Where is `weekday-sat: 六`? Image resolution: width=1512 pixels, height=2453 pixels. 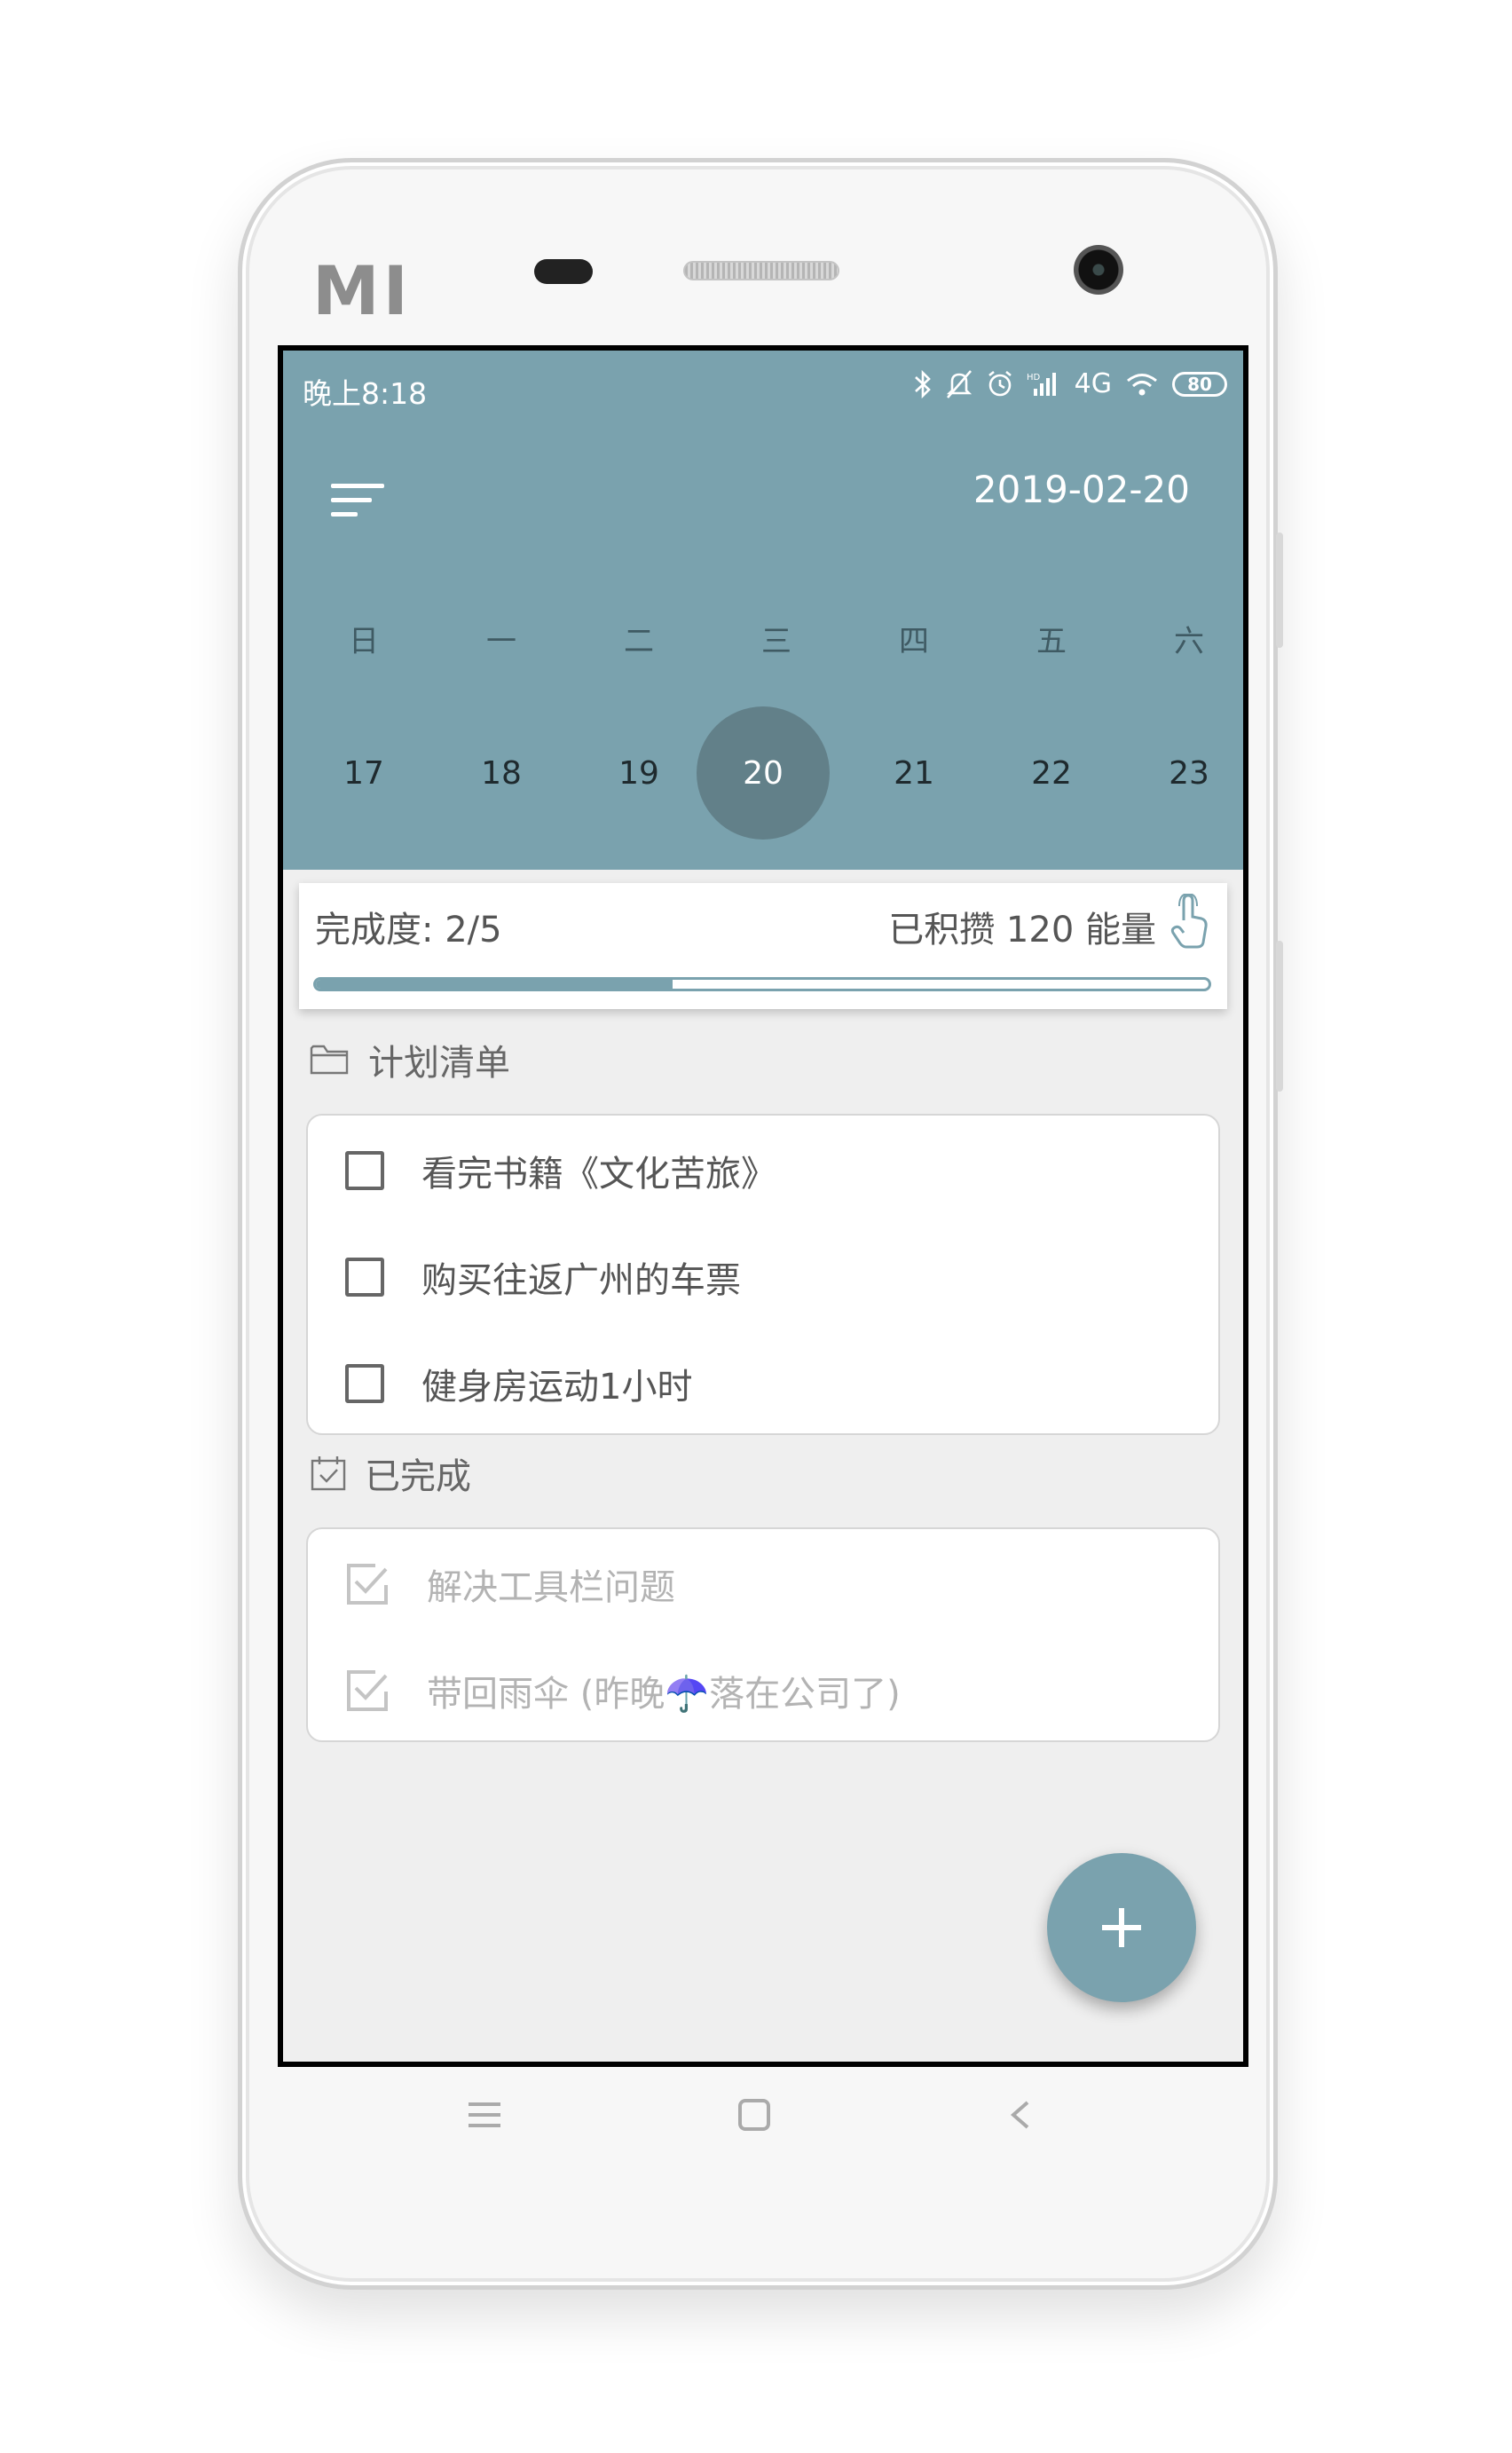 weekday-sat: 六 is located at coordinates (1189, 641).